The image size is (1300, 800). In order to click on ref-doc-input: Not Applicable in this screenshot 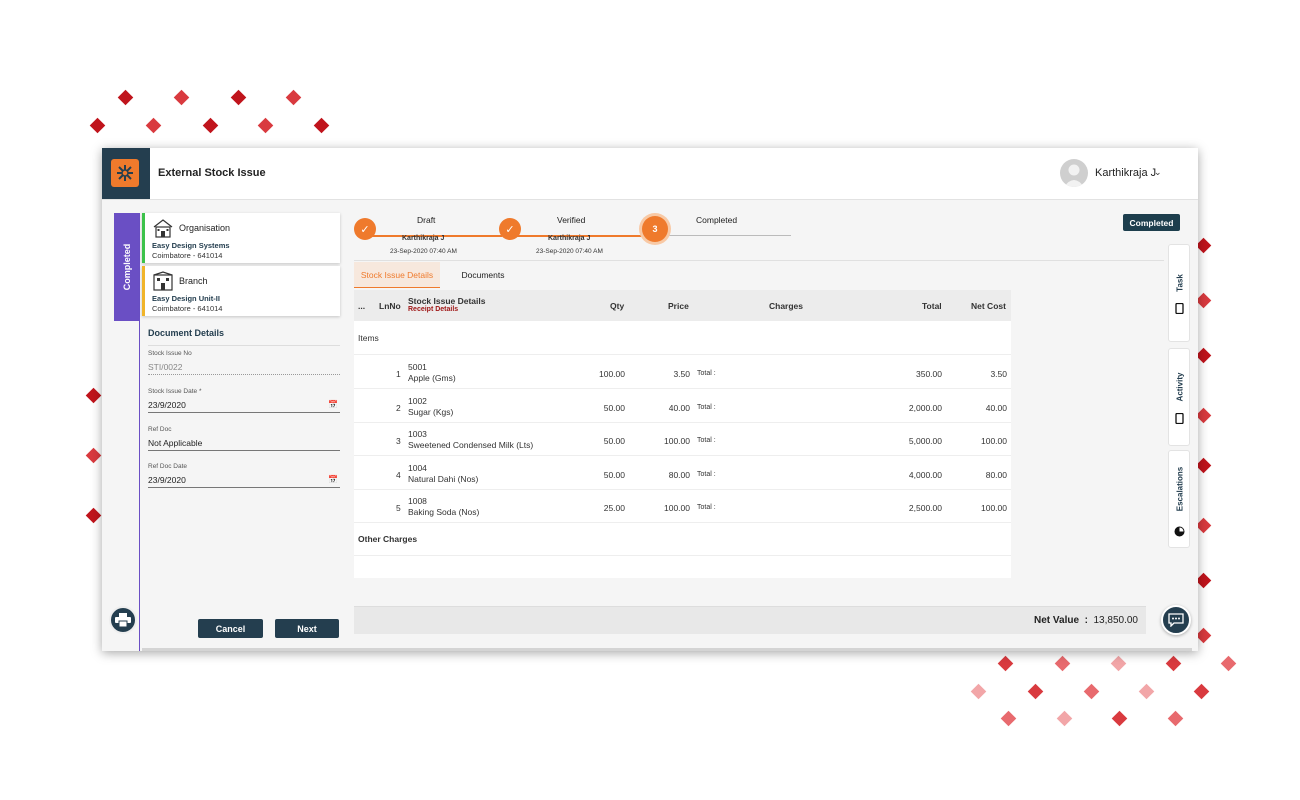, I will do `click(244, 444)`.